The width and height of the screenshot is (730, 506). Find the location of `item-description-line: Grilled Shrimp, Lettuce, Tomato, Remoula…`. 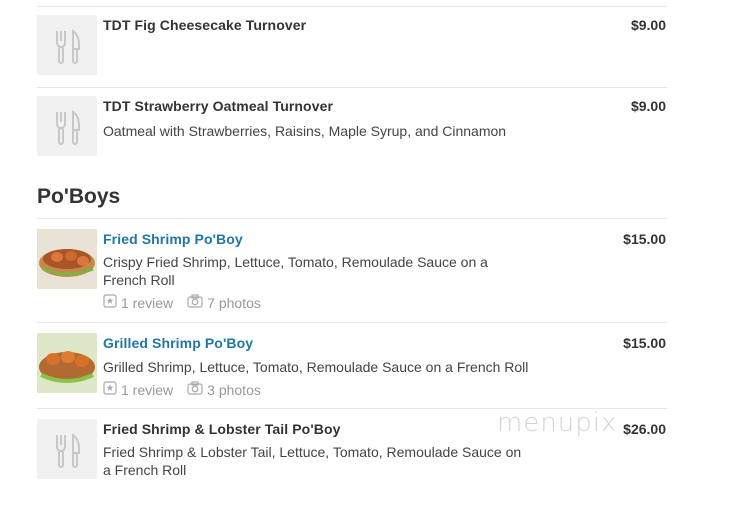

item-description-line: Grilled Shrimp, Lettuce, Tomato, Remoula… is located at coordinates (316, 367).